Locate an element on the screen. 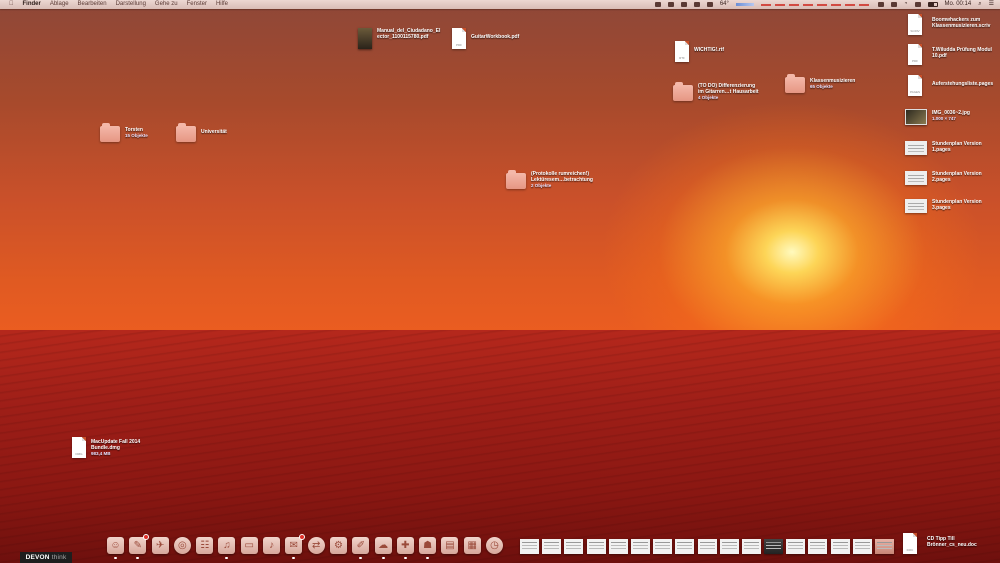  dock-notes-icon: ✐ is located at coordinates (361, 548).